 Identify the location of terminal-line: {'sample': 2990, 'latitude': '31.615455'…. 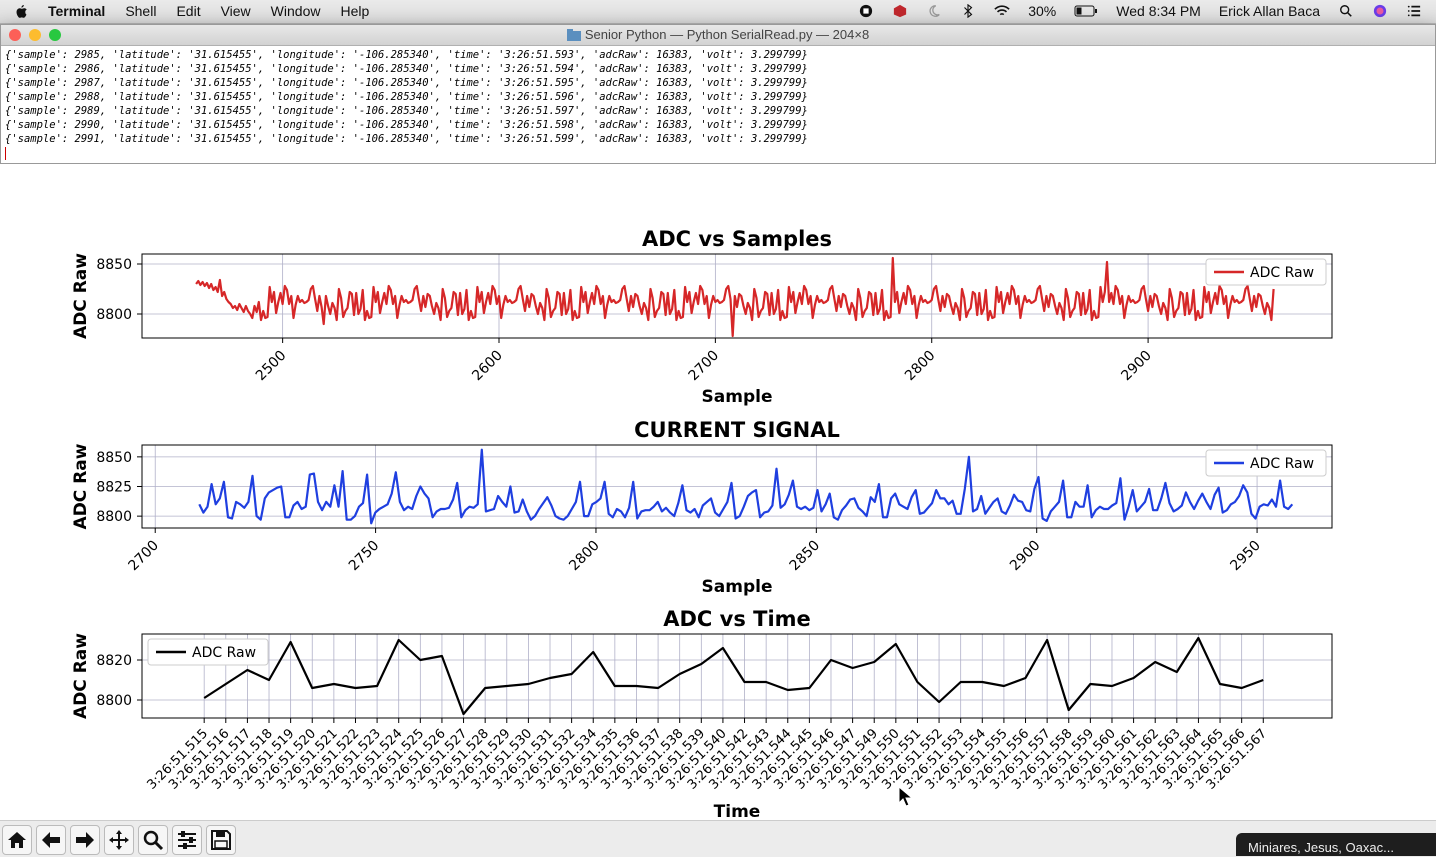
(406, 125).